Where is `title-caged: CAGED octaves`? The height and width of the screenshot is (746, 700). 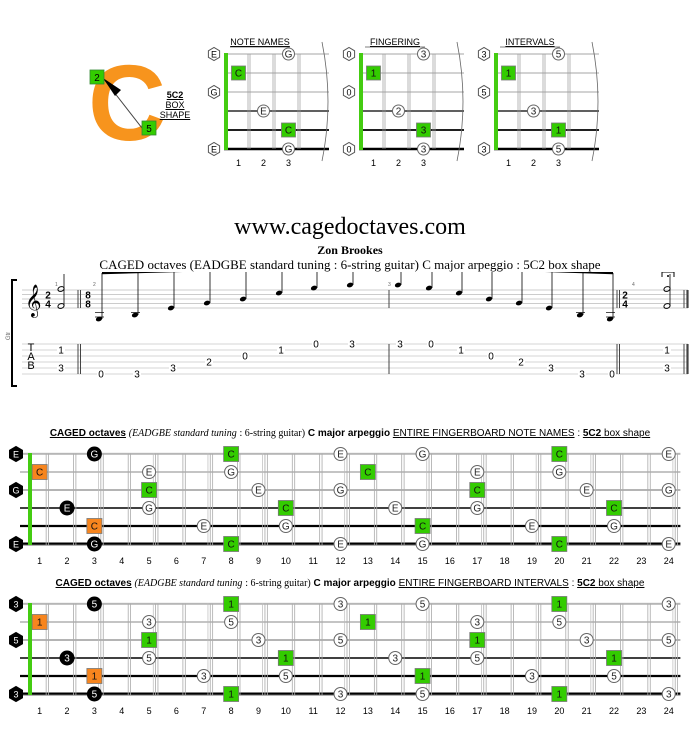
title-caged: CAGED octaves is located at coordinates (87, 433).